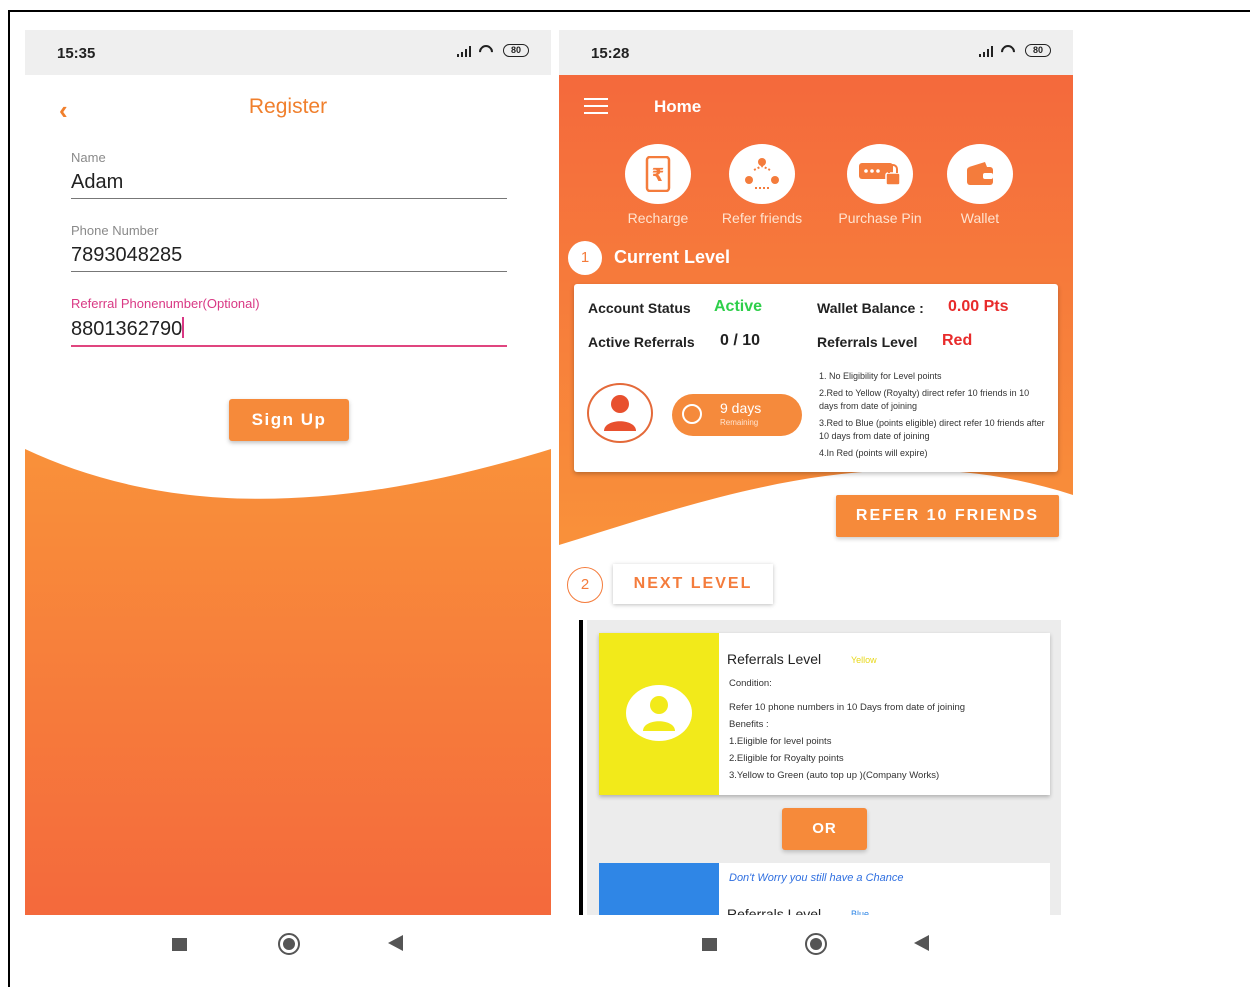 This screenshot has width=1250, height=987. I want to click on name-field: Name Adam, so click(289, 174).